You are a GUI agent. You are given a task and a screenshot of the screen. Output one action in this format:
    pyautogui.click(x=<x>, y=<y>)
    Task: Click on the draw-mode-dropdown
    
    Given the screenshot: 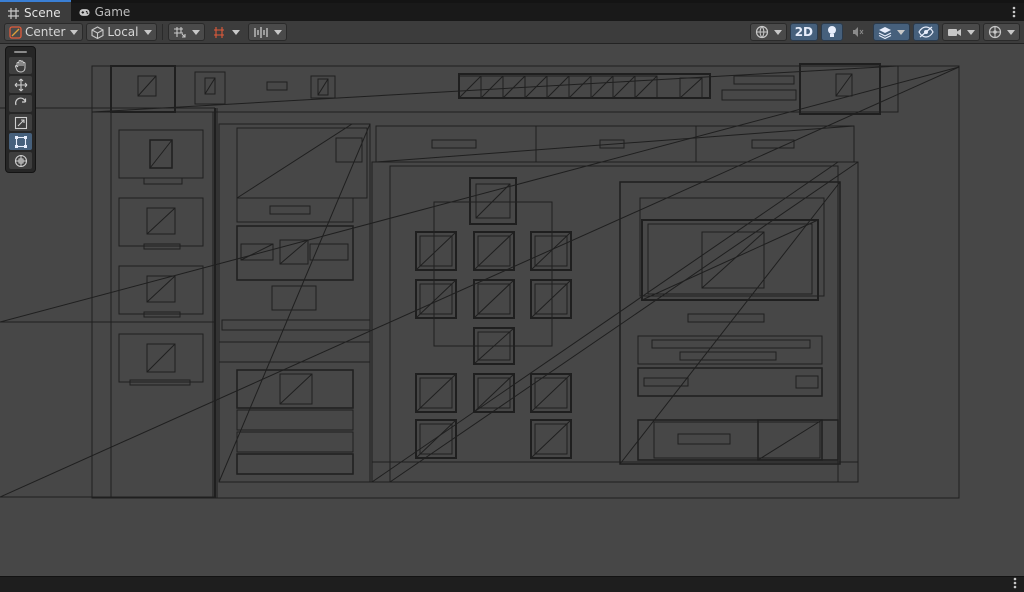 What is the action you would take?
    pyautogui.click(x=768, y=32)
    